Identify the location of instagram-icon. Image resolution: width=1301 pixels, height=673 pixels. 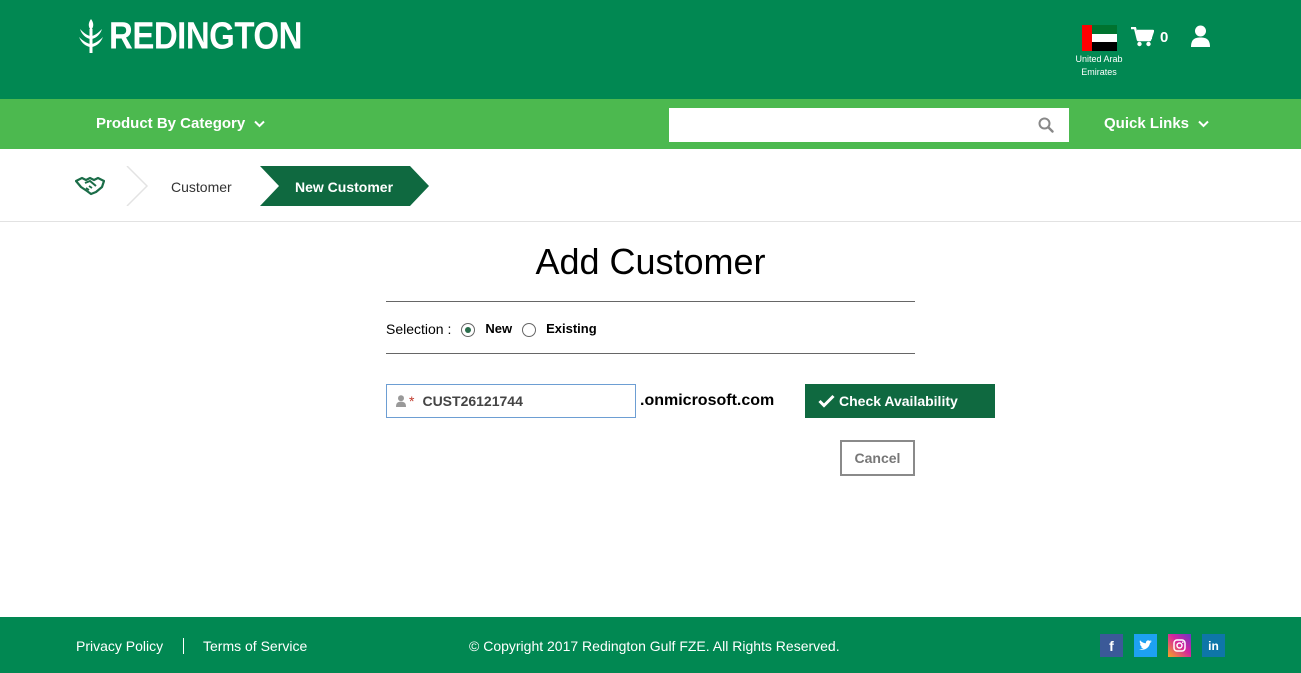
(1179, 645).